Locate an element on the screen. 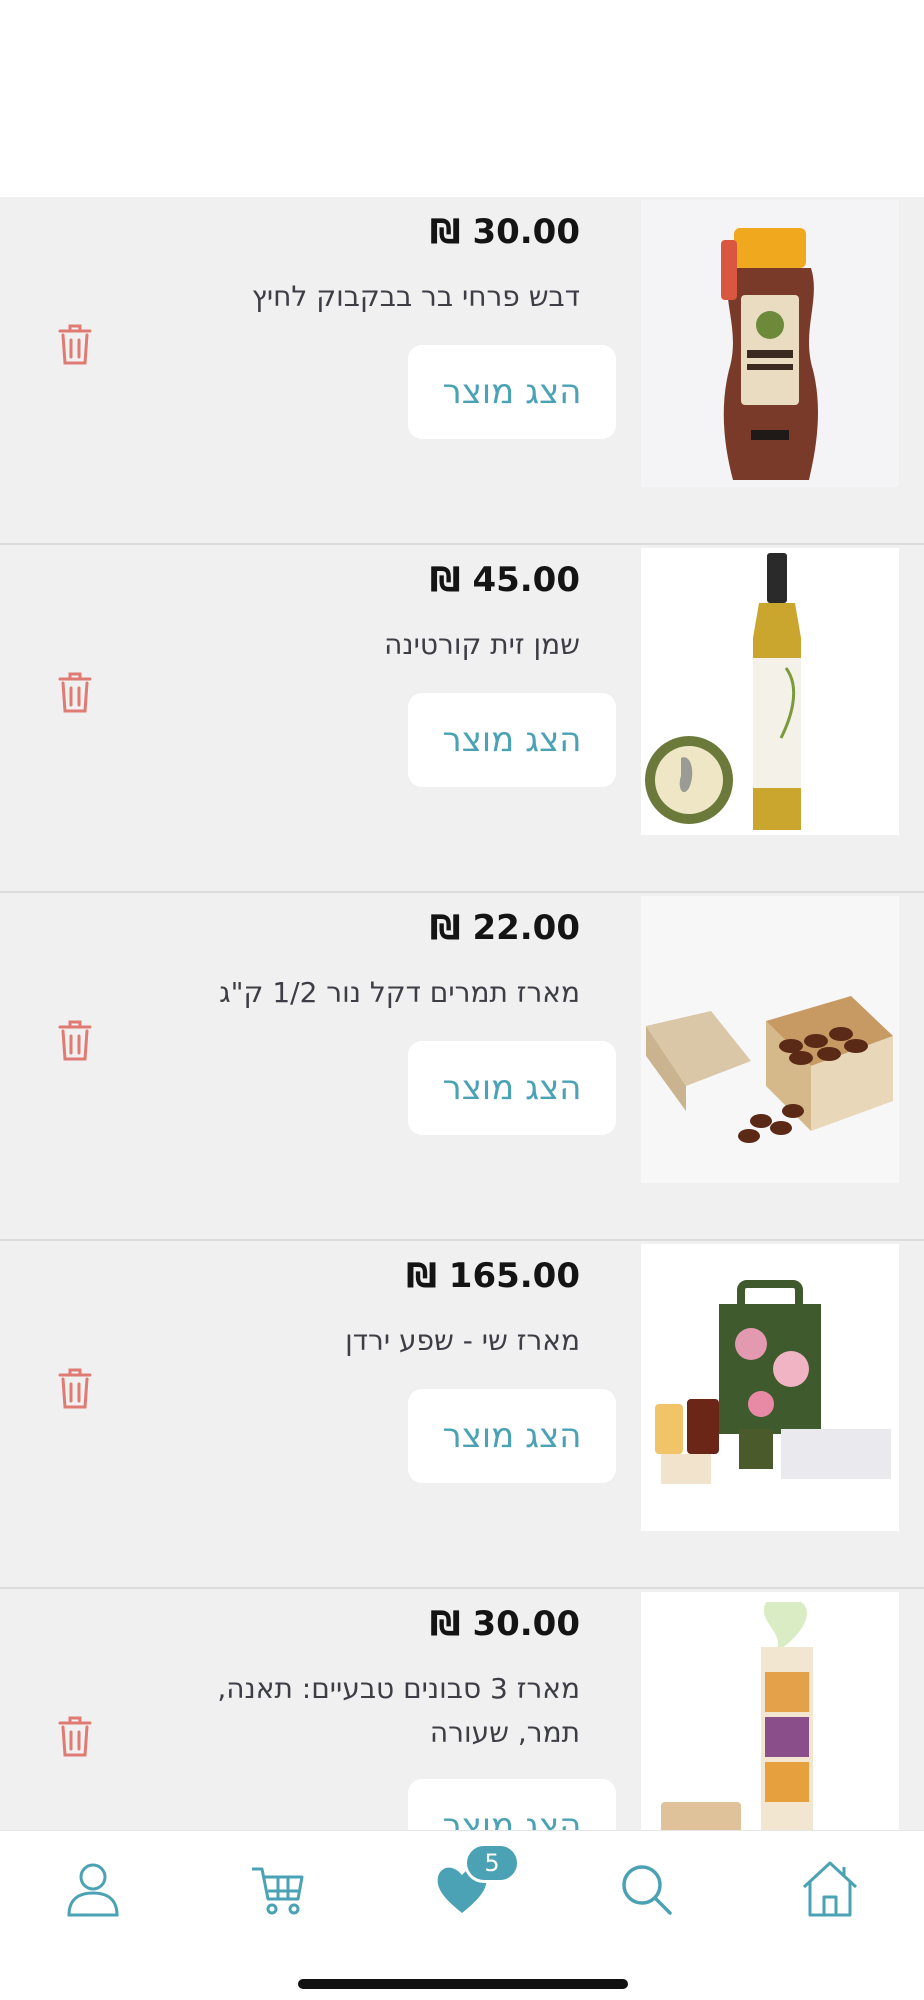 This screenshot has width=924, height=2000. product-name: מארז תמרים דקל נור 1/2 ק"ג is located at coordinates (399, 992).